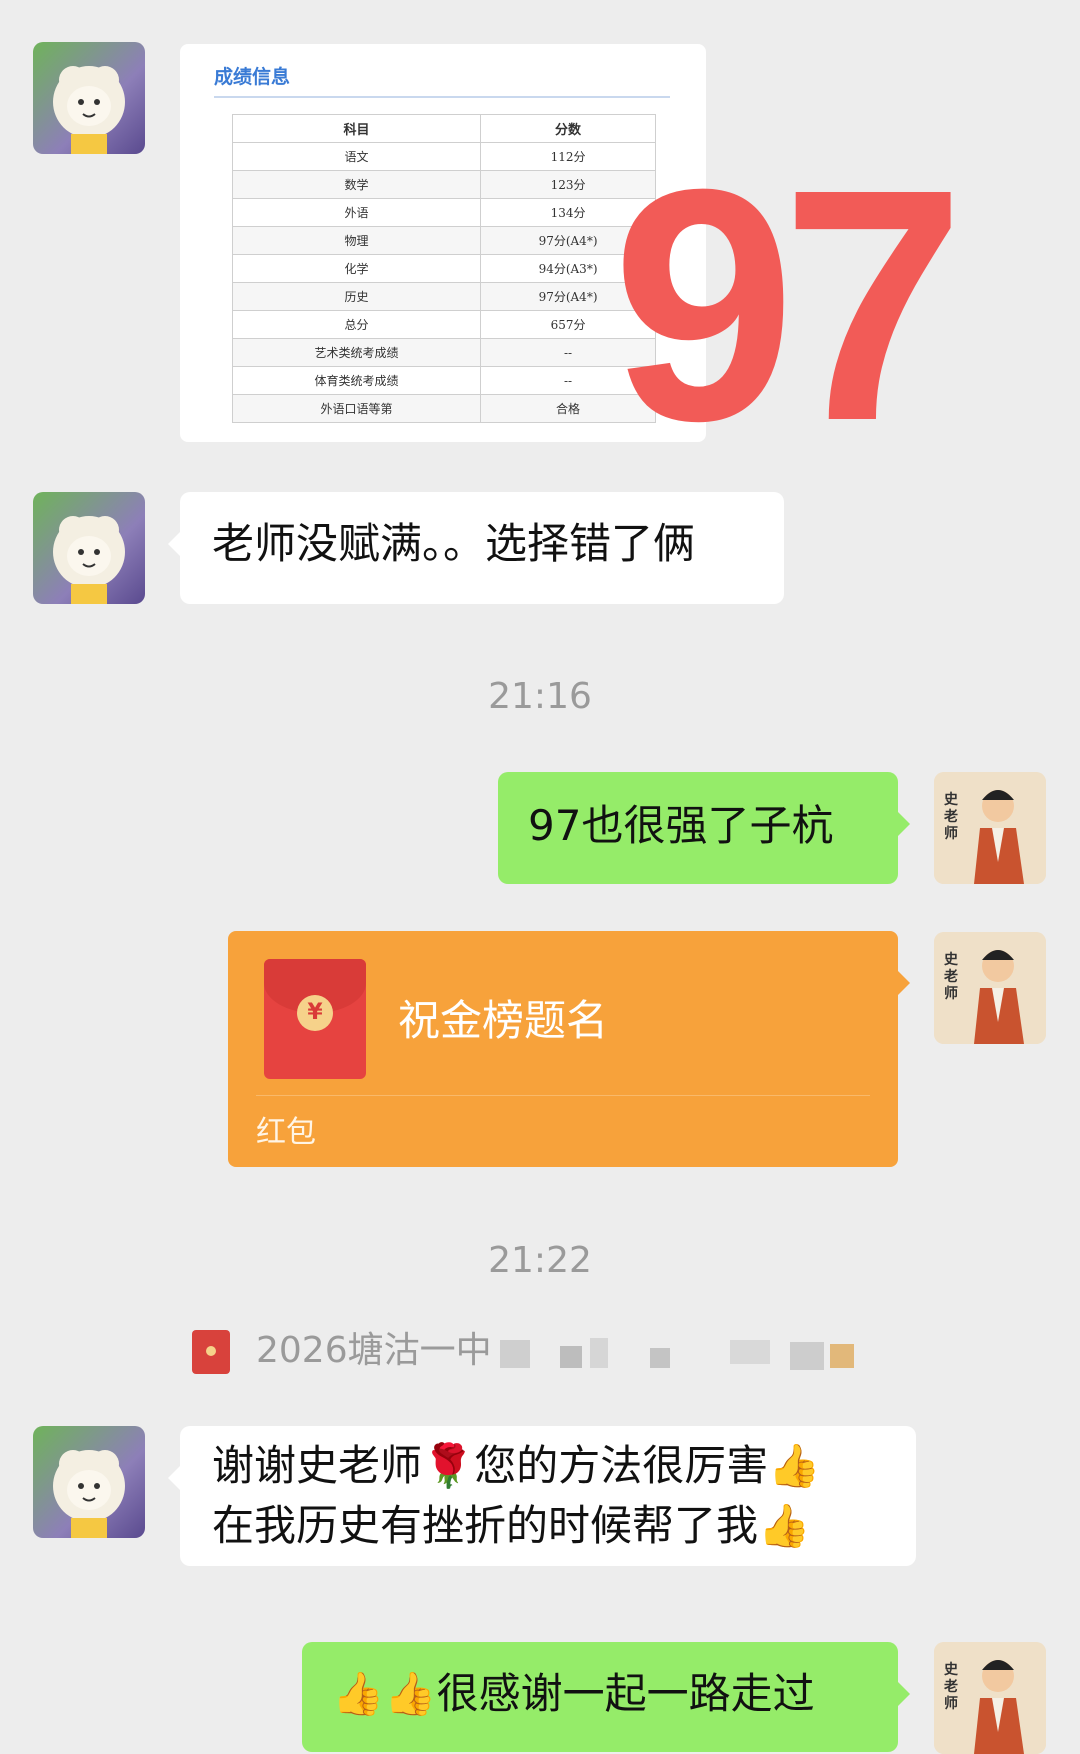 The image size is (1080, 1754). I want to click on coin-dot, so click(211, 1351).